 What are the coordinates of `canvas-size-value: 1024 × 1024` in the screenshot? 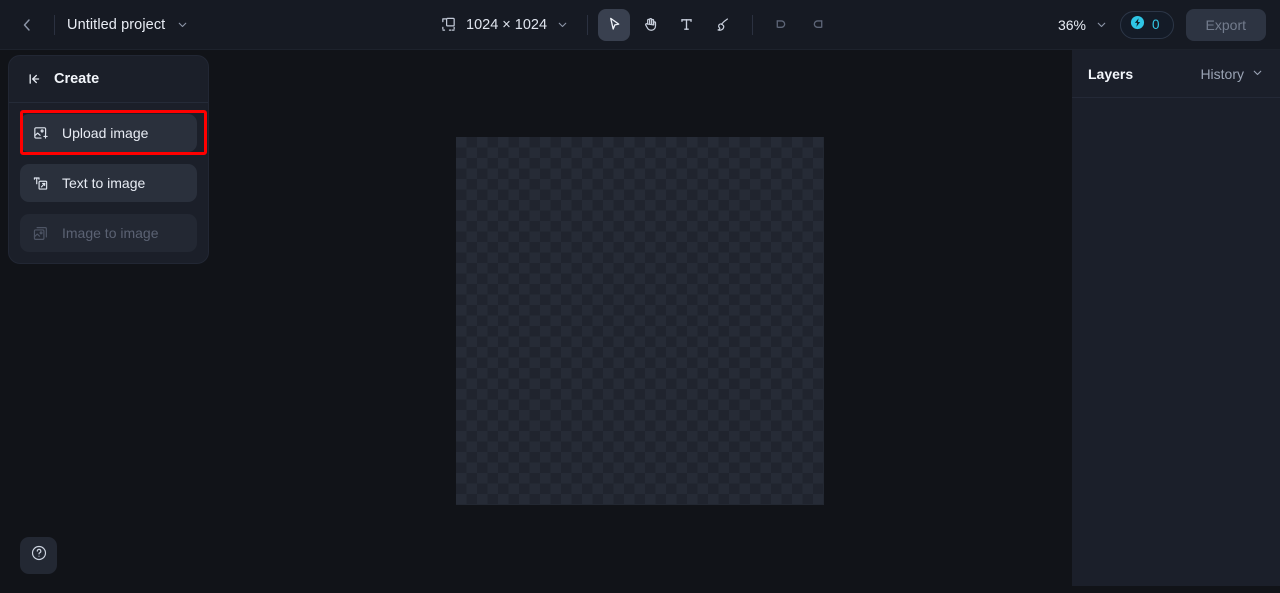 It's located at (507, 24).